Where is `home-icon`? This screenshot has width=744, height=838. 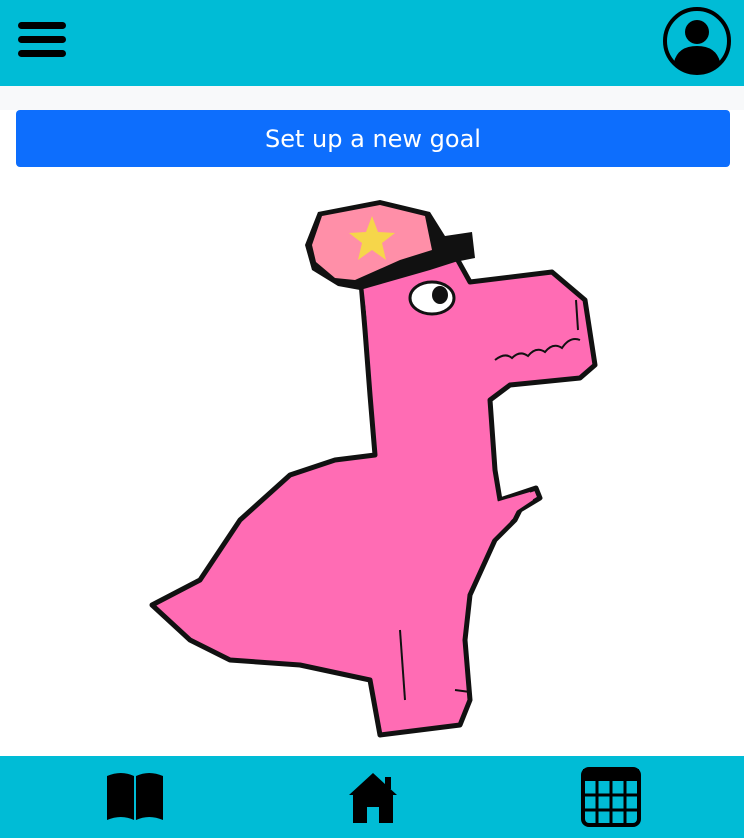
home-icon is located at coordinates (373, 797).